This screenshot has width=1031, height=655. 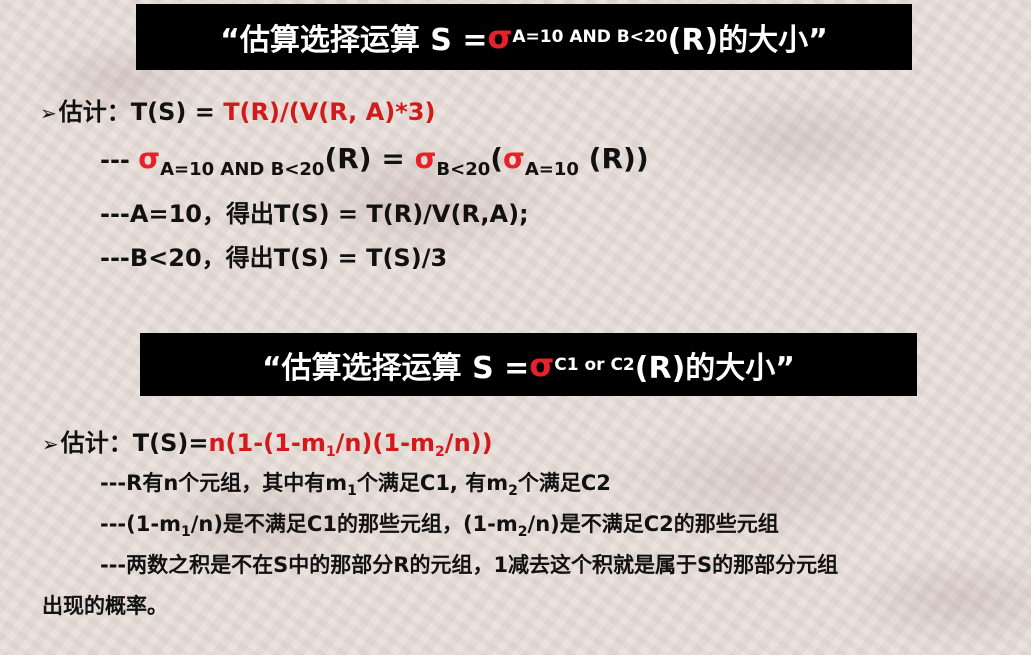 I want to click on estimate-label: 估计：T(S) =, so click(x=141, y=112).